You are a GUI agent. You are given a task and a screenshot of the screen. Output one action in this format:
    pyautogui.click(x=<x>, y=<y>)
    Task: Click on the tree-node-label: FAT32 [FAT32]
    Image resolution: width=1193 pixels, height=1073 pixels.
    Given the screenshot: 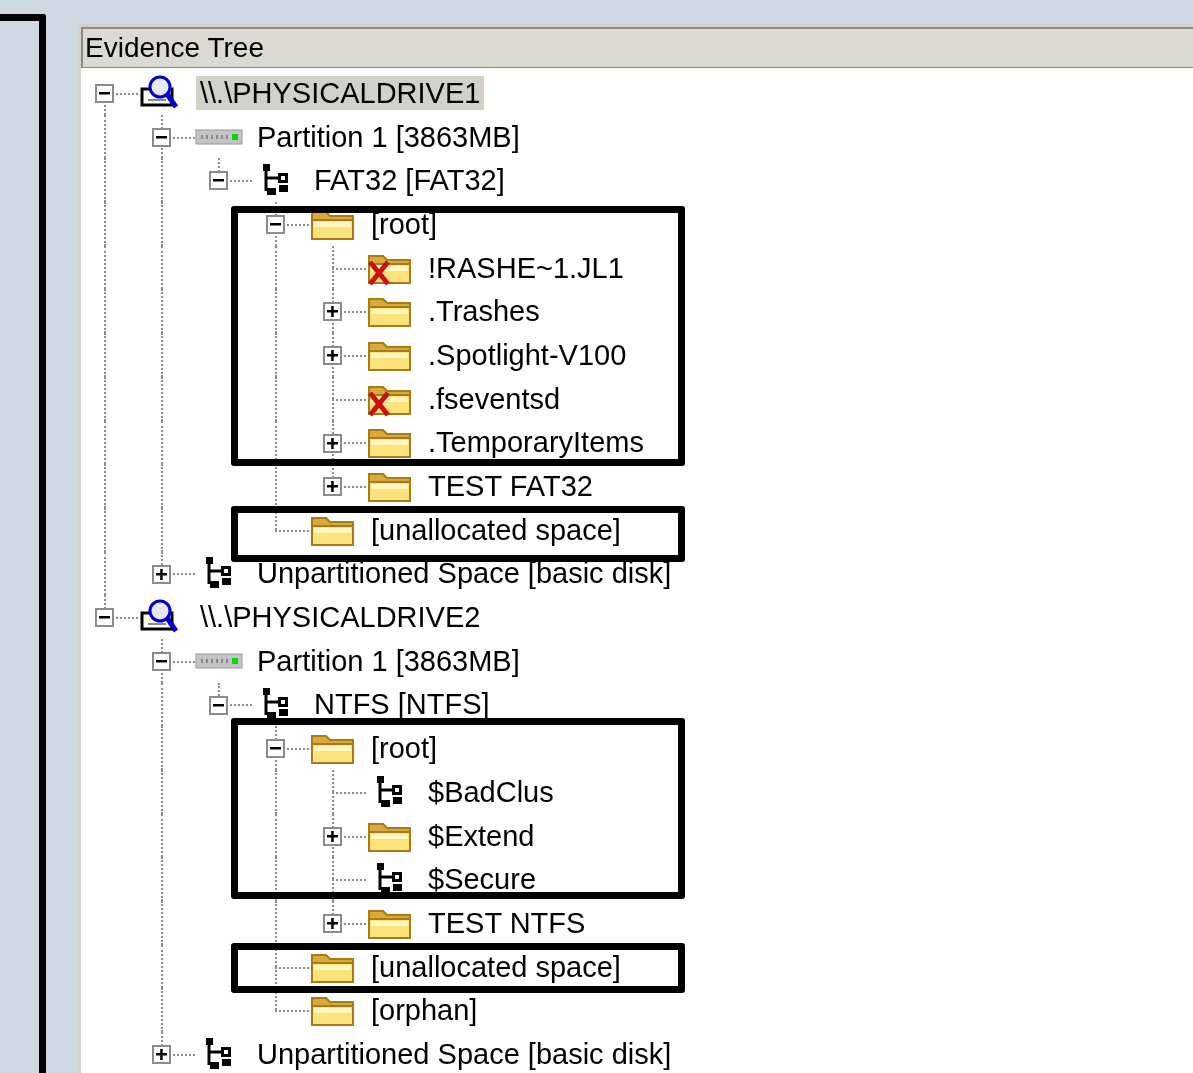 What is the action you would take?
    pyautogui.click(x=409, y=180)
    